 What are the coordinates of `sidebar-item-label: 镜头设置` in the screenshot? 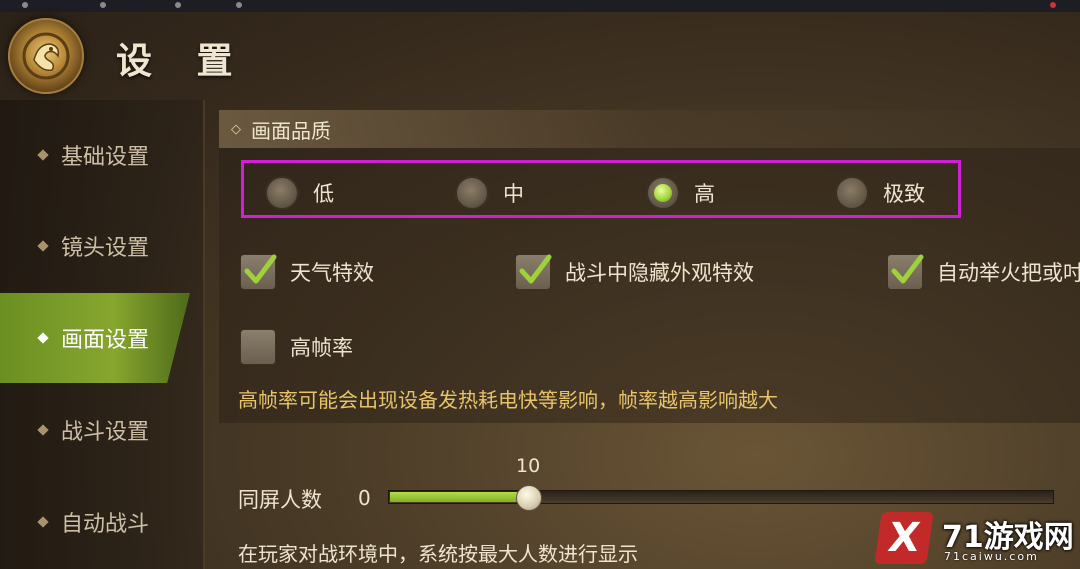 It's located at (105, 248).